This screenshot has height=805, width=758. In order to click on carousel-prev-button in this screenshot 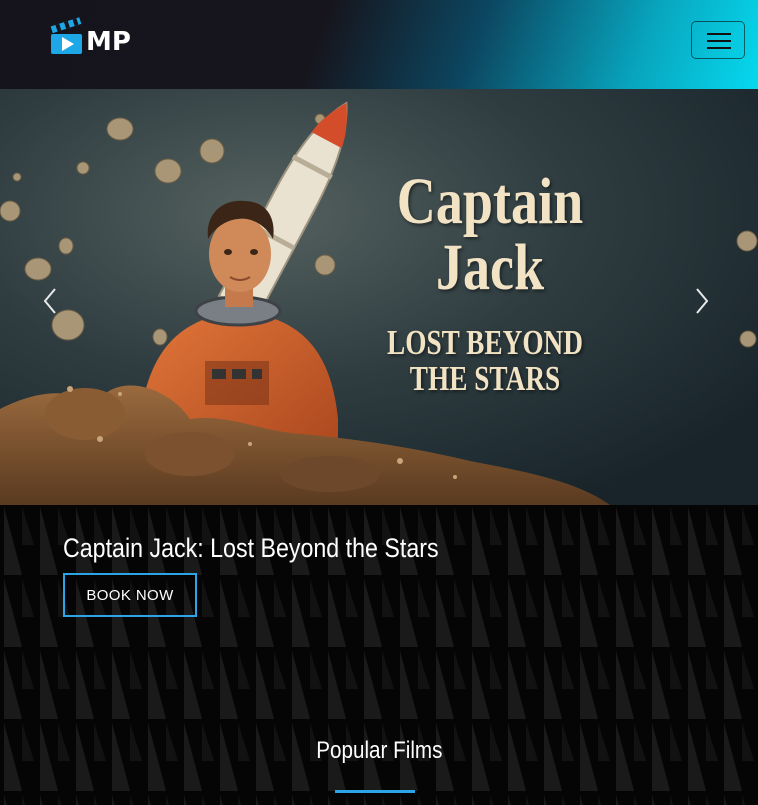, I will do `click(51, 301)`.